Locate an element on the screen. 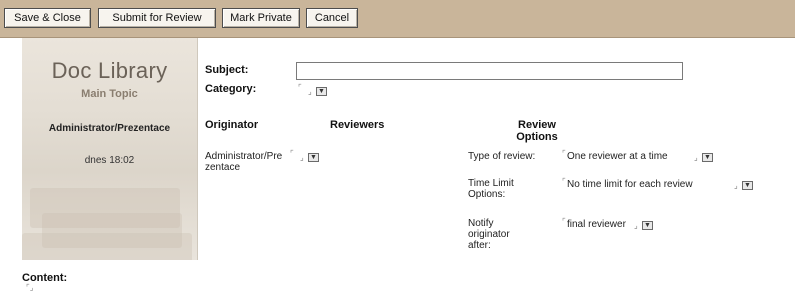 The image size is (795, 298). panel-divider is located at coordinates (197, 149).